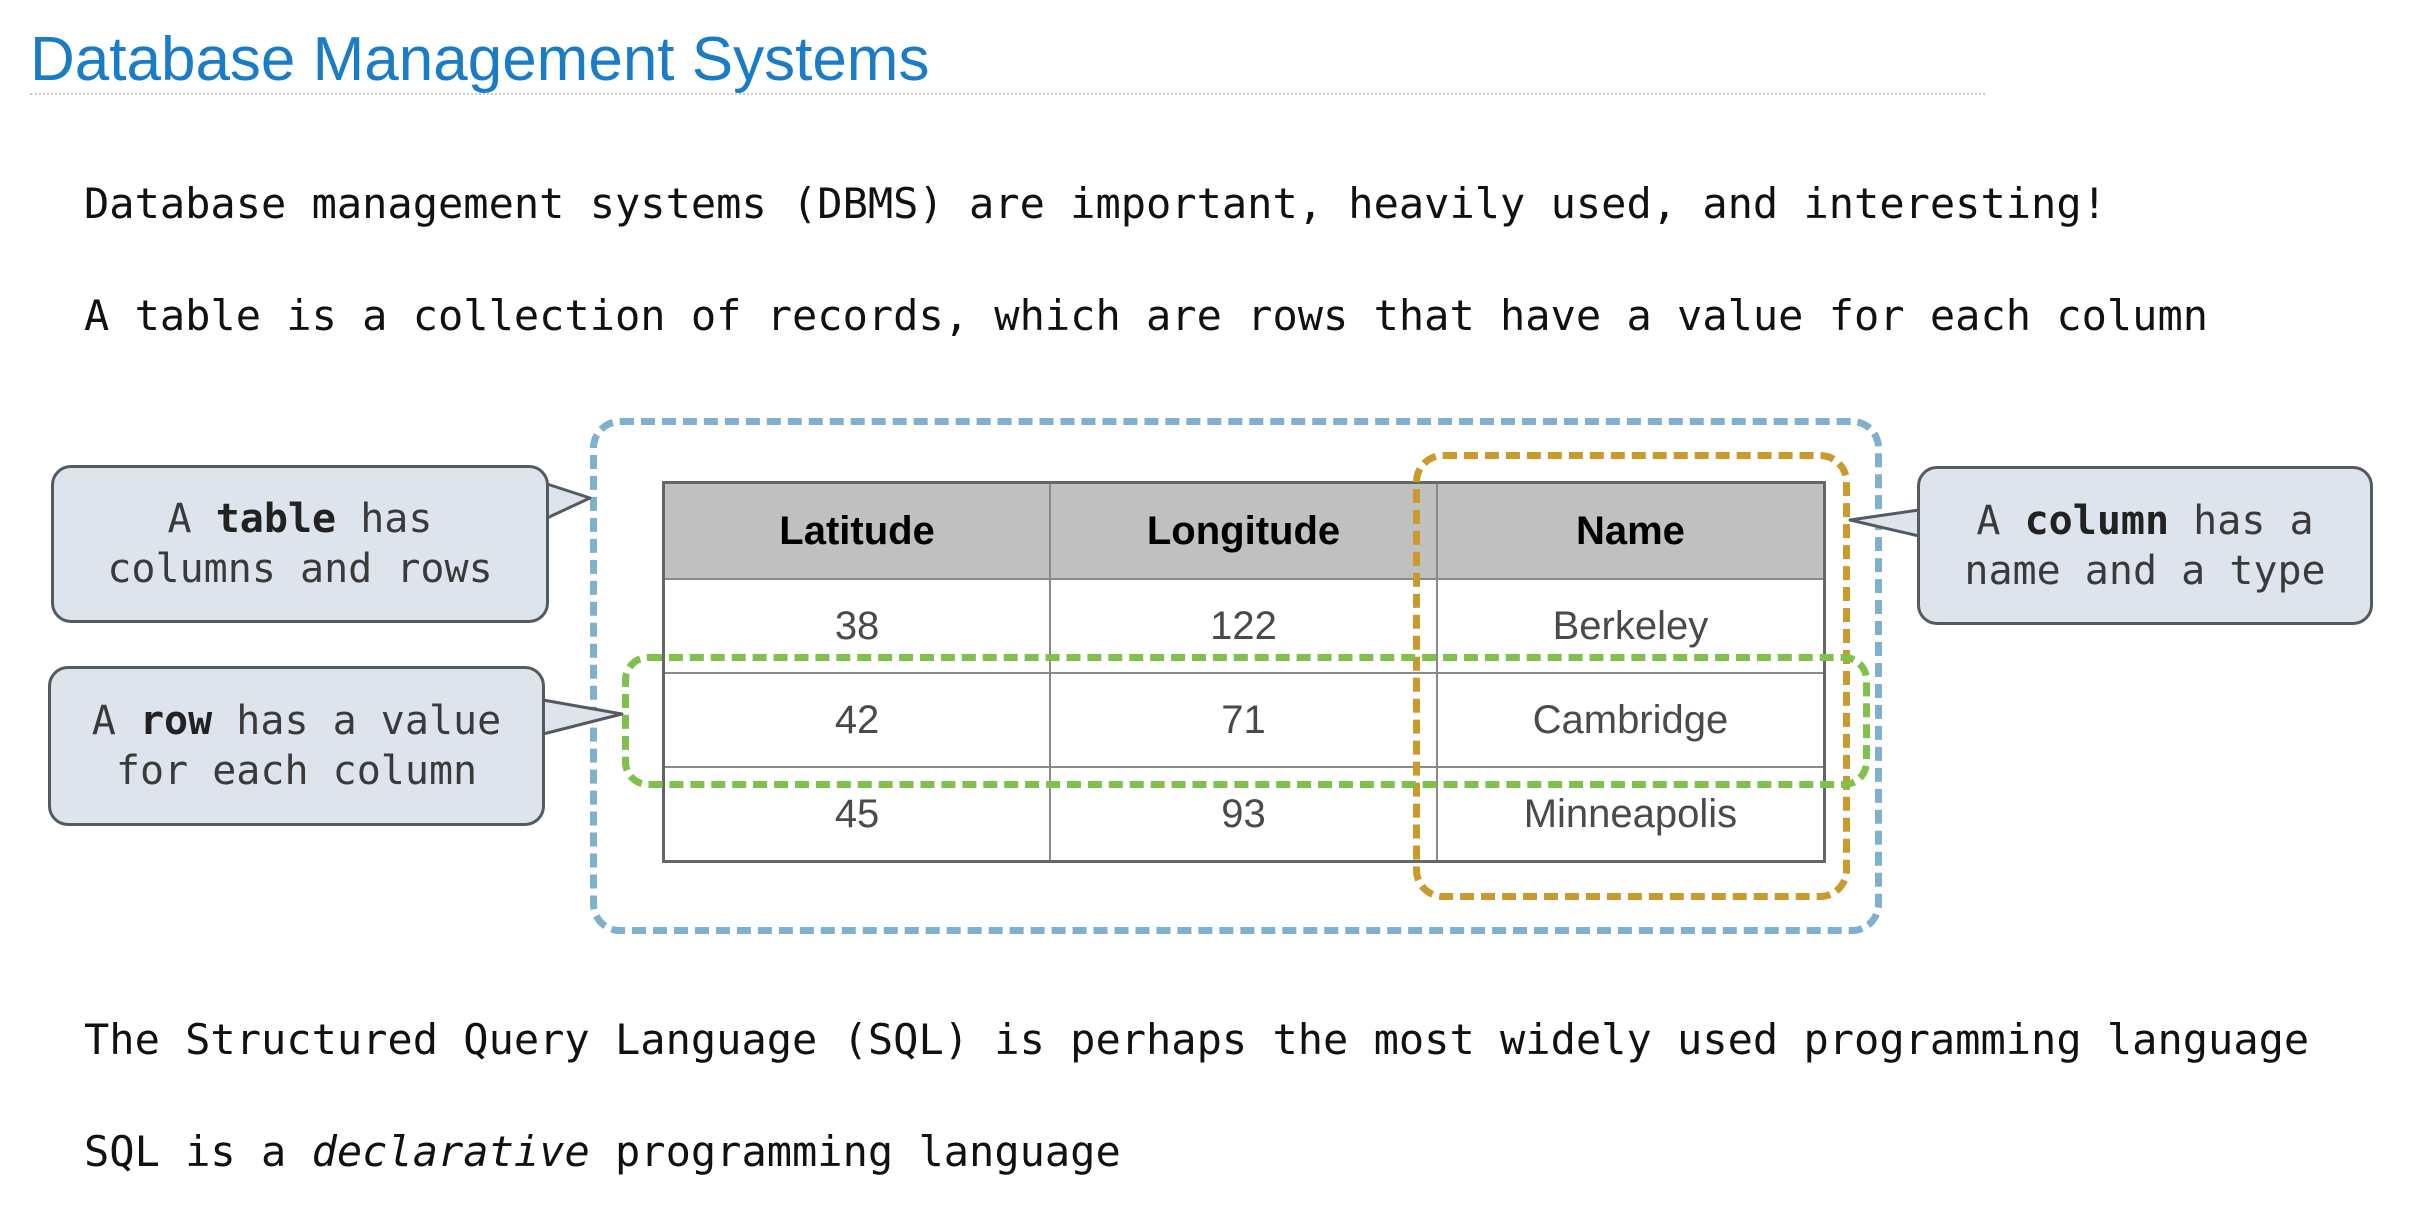 This screenshot has width=2433, height=1208. Describe the element at coordinates (2145, 520) in the screenshot. I see `column-callout-line1: A column has a` at that location.